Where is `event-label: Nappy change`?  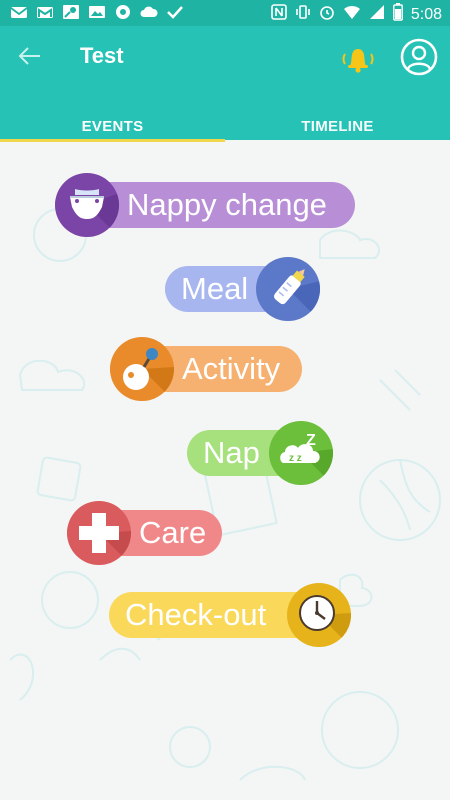 event-label: Nappy change is located at coordinates (227, 204).